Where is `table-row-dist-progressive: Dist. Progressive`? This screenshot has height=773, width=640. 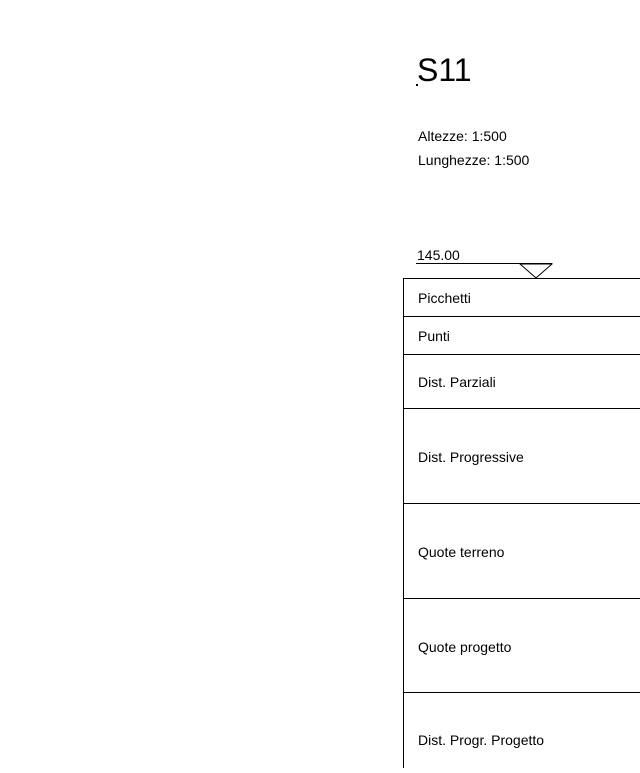 table-row-dist-progressive: Dist. Progressive is located at coordinates (522, 456).